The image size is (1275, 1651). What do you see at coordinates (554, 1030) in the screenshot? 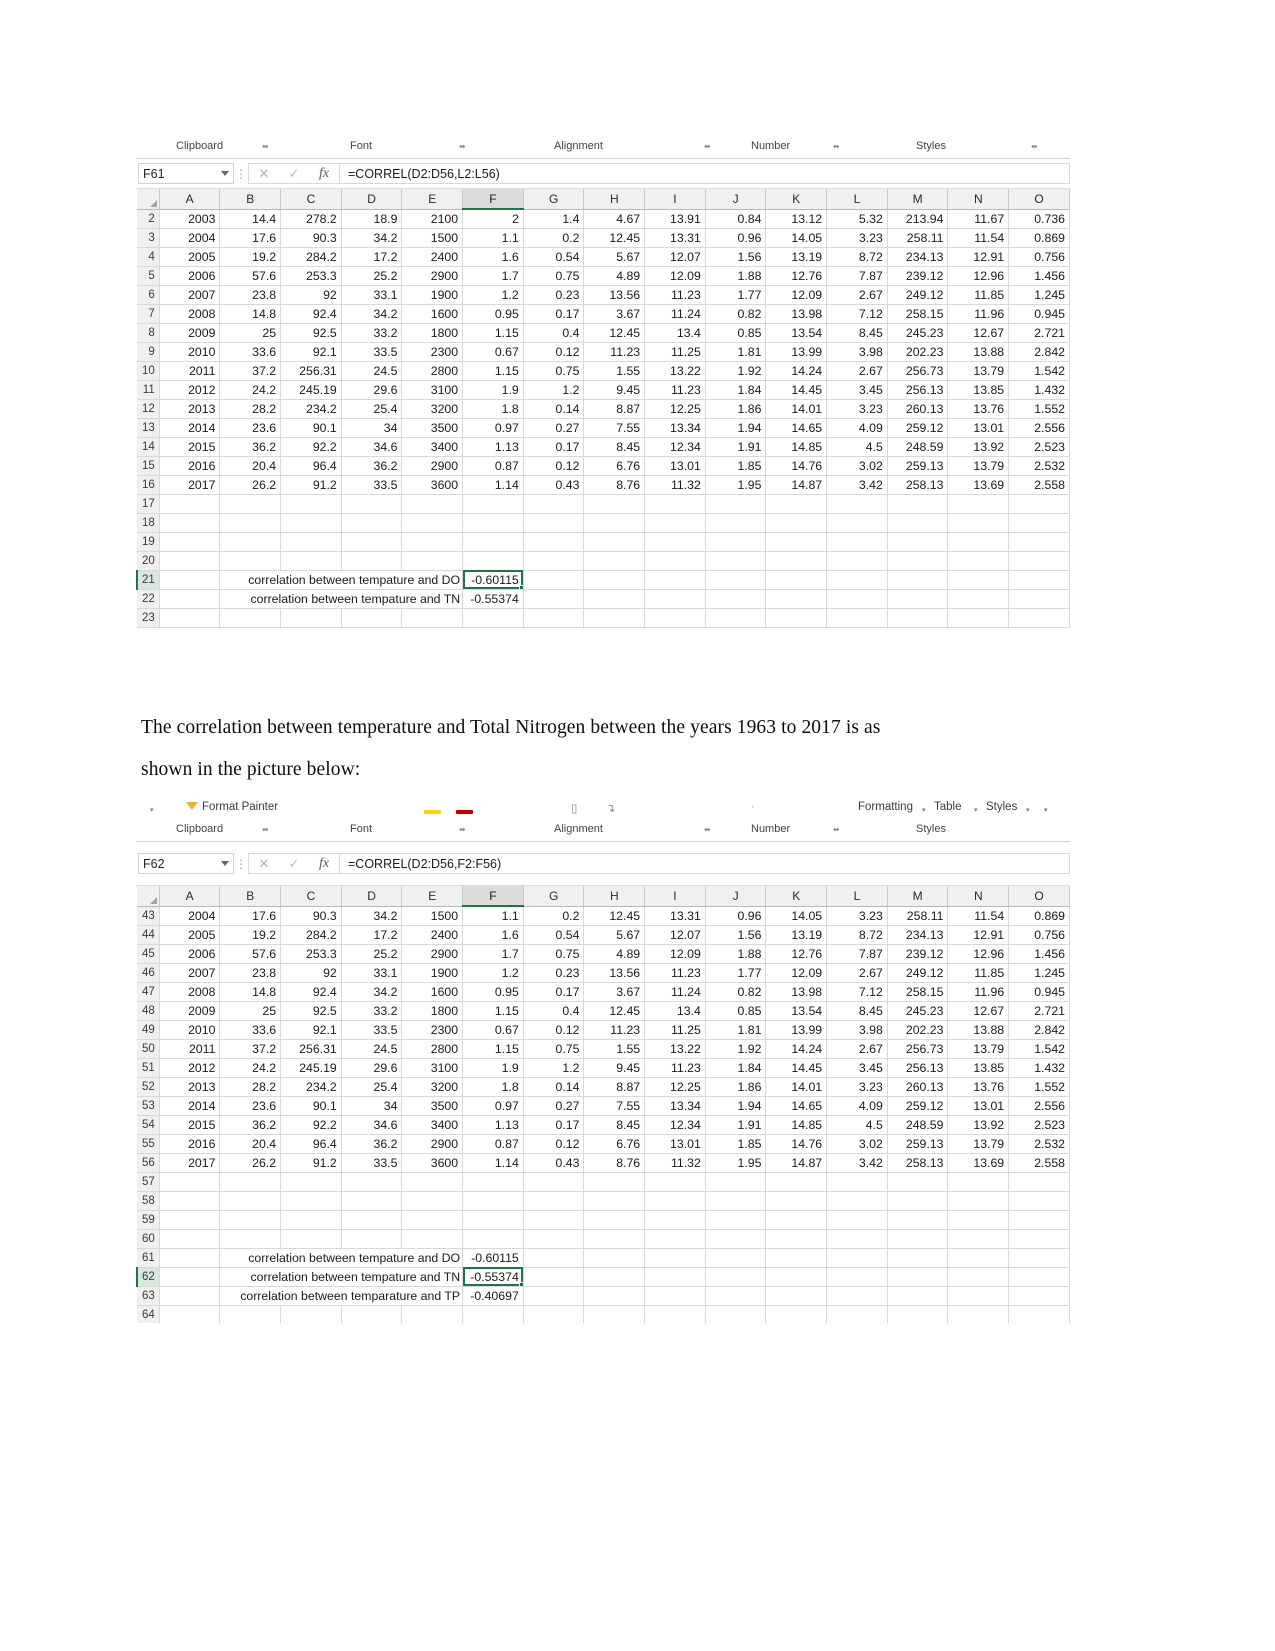
I see `cell: 0.12` at bounding box center [554, 1030].